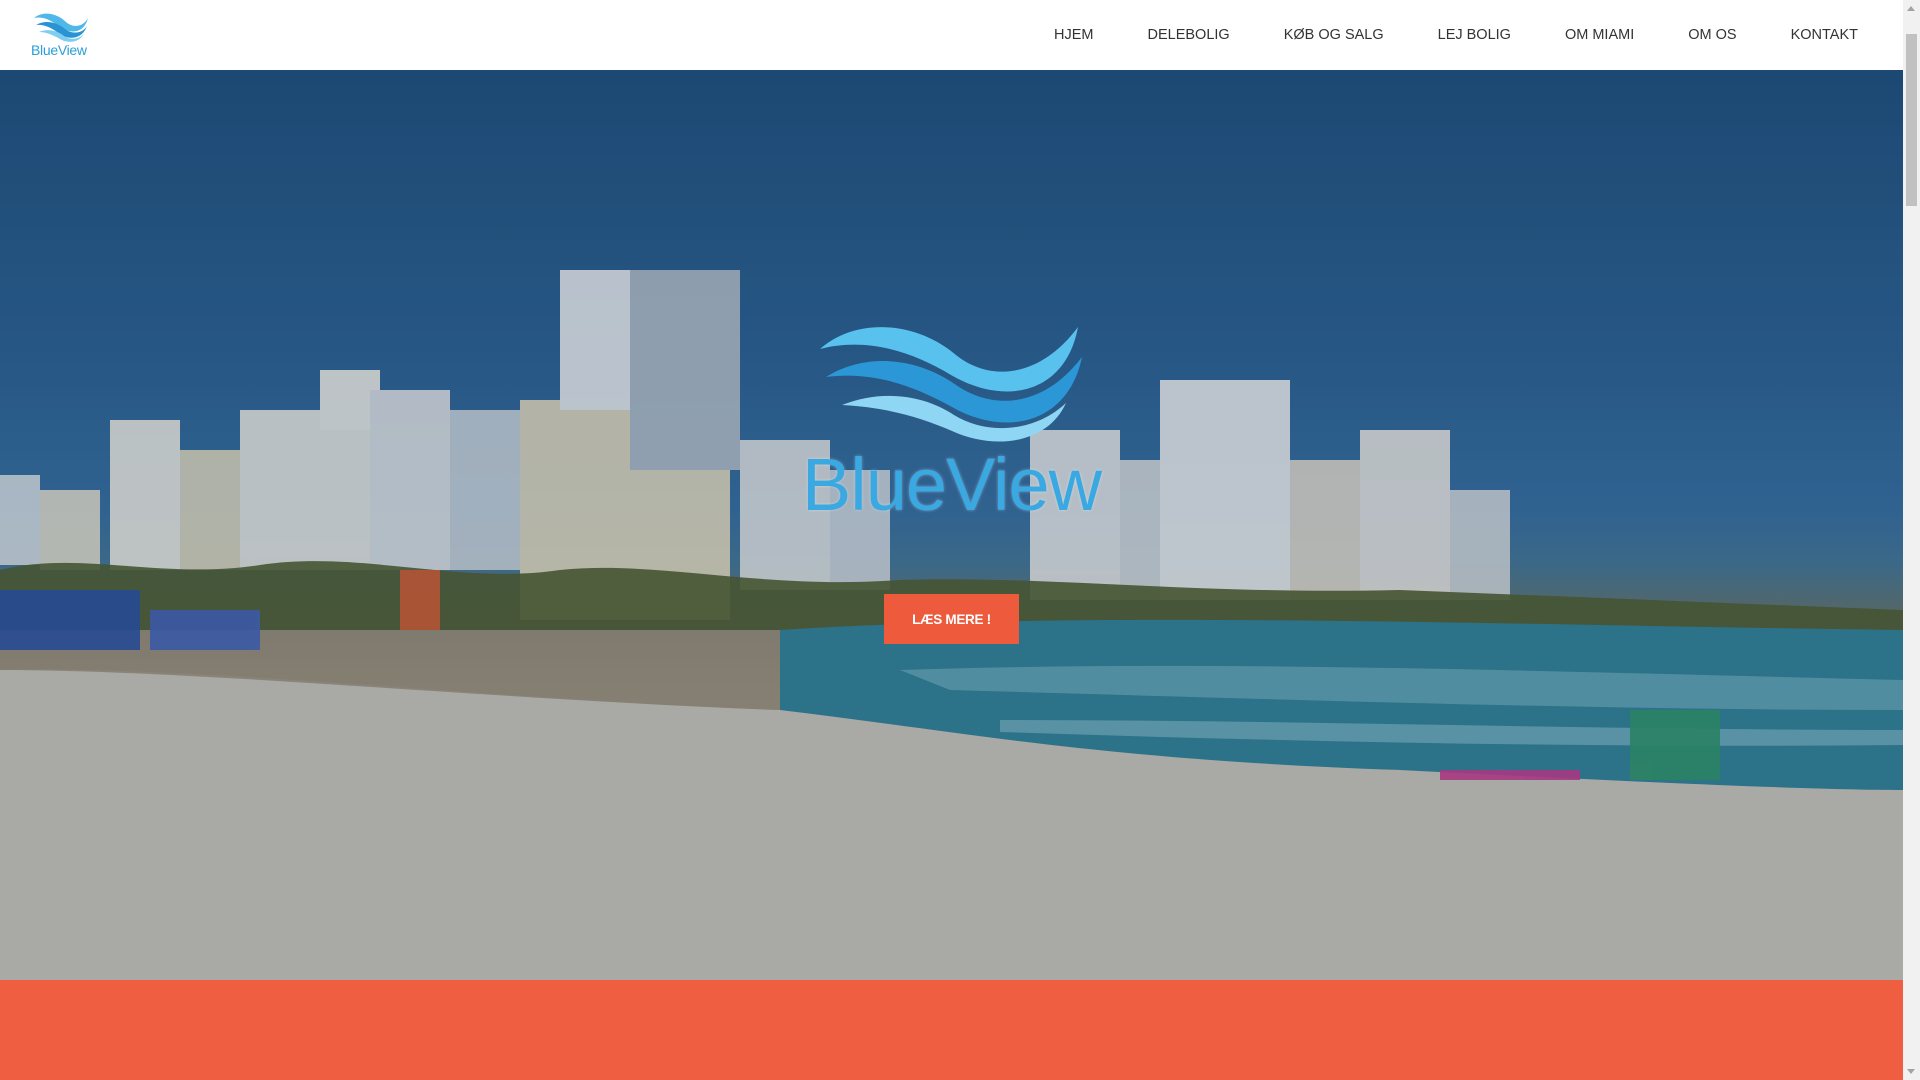 This screenshot has width=1920, height=1080. Describe the element at coordinates (951, 484) in the screenshot. I see `hero-brand-text: BlueView` at that location.